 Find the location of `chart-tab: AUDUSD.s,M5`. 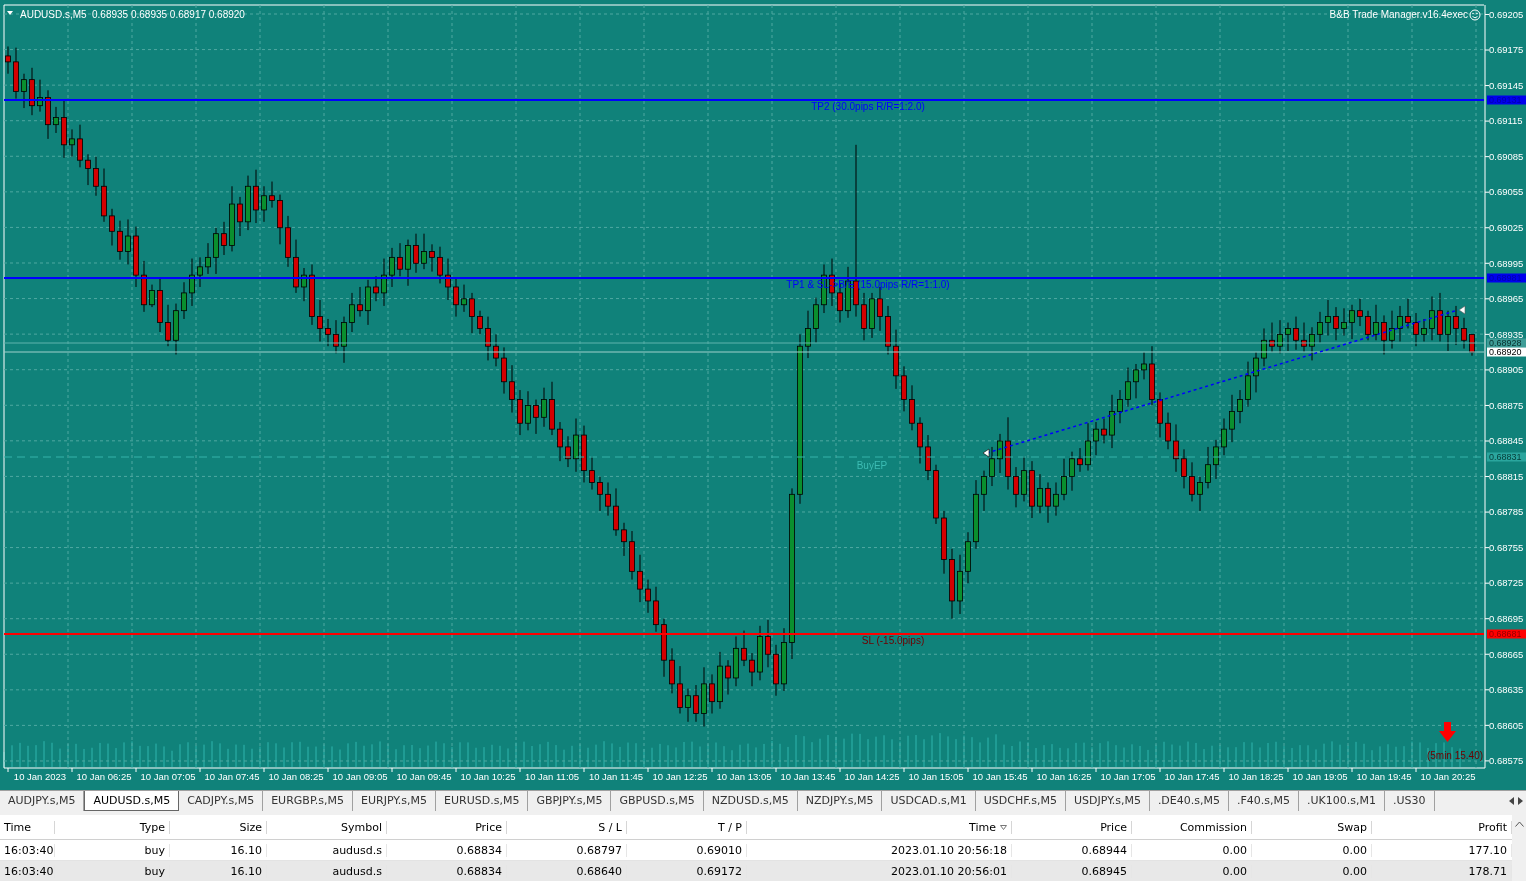

chart-tab: AUDUSD.s,M5 is located at coordinates (132, 801).